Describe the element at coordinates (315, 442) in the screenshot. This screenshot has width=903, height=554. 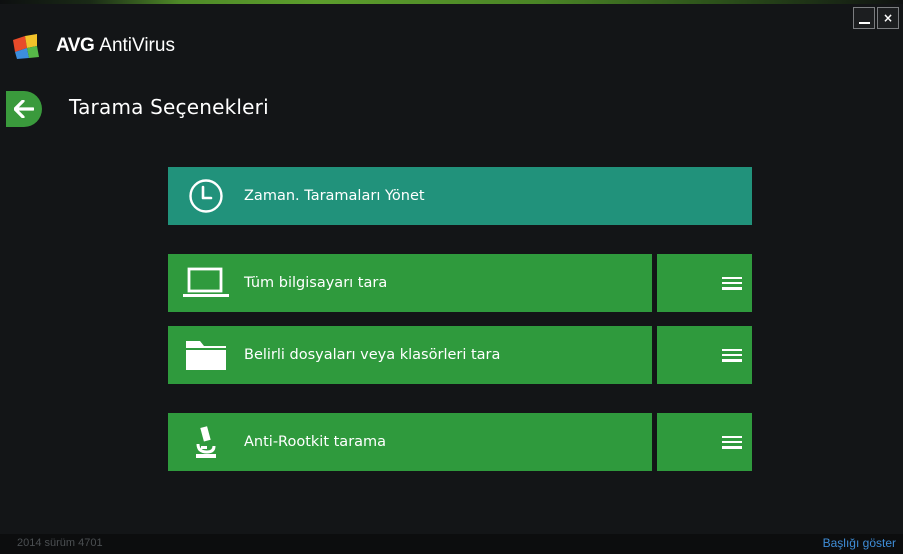
I see `option-label: Anti-Rootkit tarama` at that location.